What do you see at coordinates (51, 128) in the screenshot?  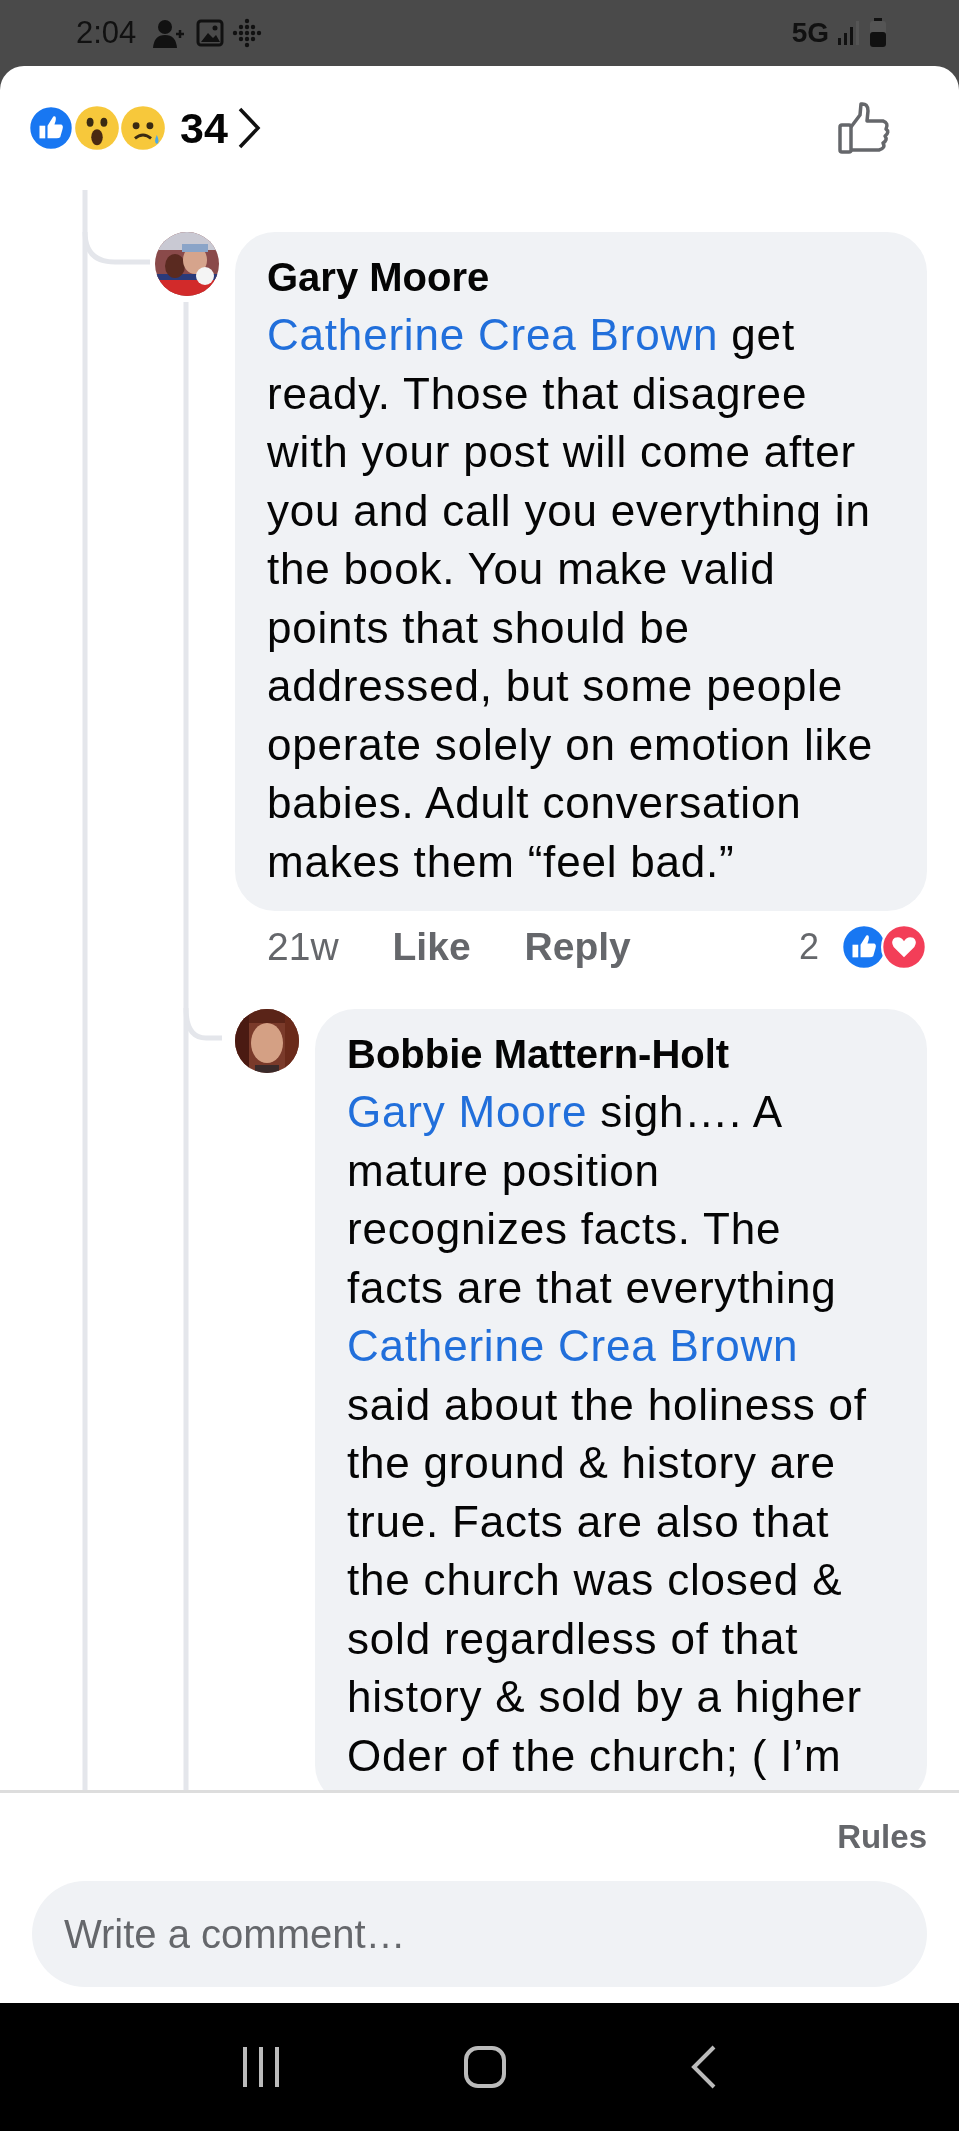 I see `like-reaction-icon` at bounding box center [51, 128].